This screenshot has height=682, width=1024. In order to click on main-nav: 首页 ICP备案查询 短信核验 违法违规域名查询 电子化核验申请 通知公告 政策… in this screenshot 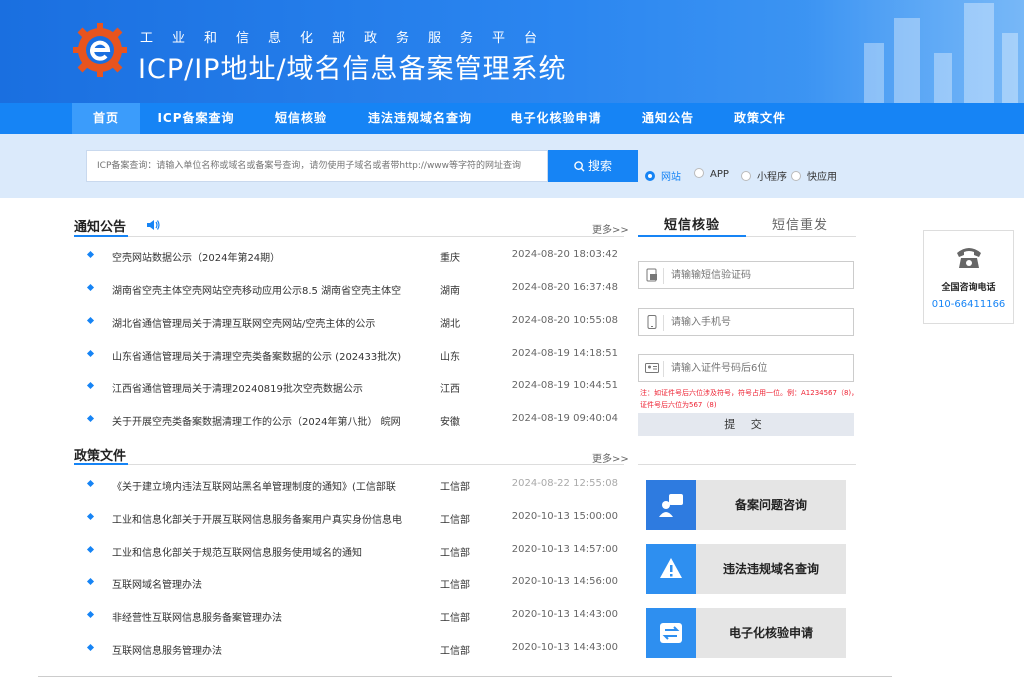, I will do `click(512, 118)`.